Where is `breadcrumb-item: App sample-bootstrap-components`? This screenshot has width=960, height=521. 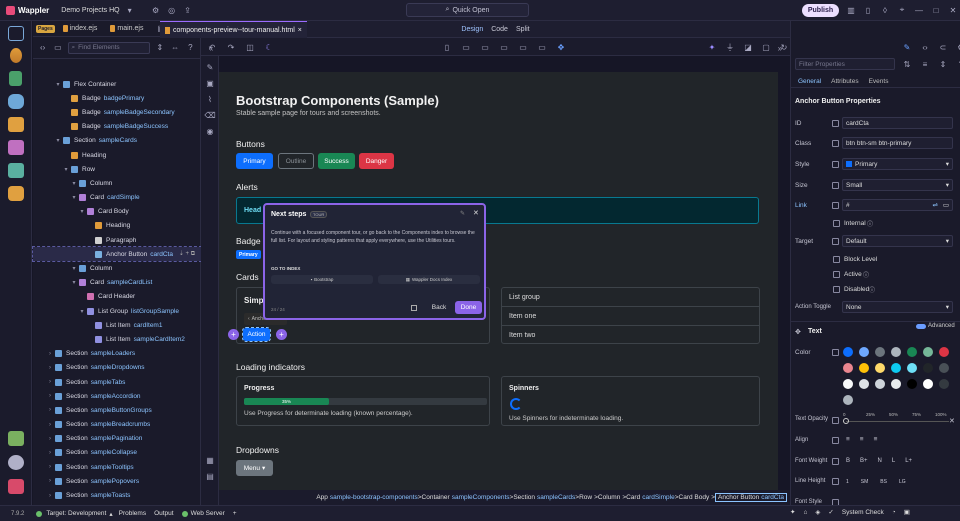 breadcrumb-item: App sample-bootstrap-components is located at coordinates (366, 497).